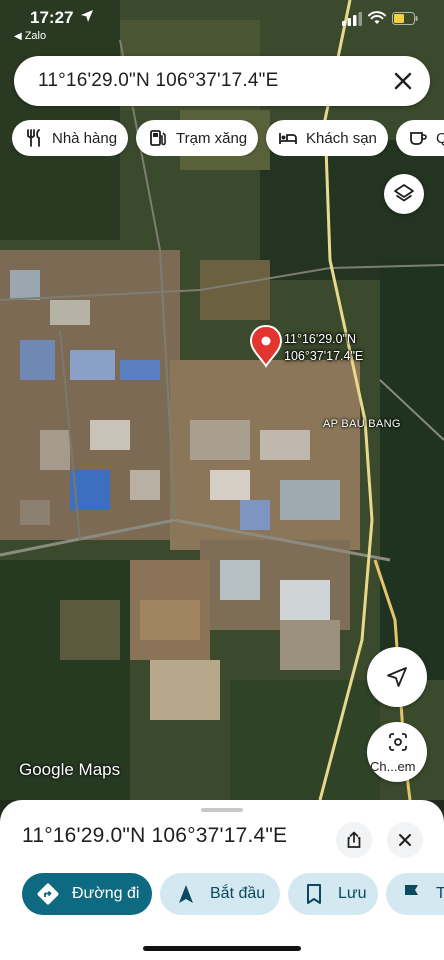 Image resolution: width=444 pixels, height=960 pixels. I want to click on action-label: Lưu, so click(352, 893).